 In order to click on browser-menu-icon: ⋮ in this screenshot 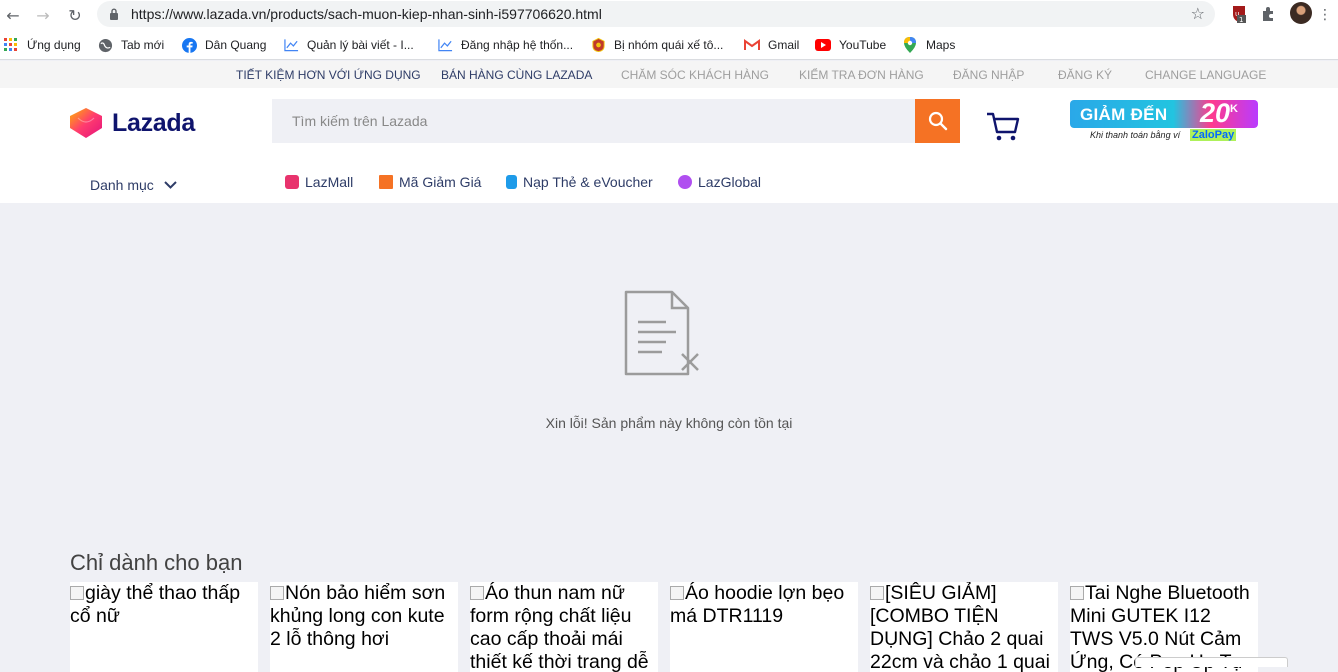, I will do `click(1325, 15)`.